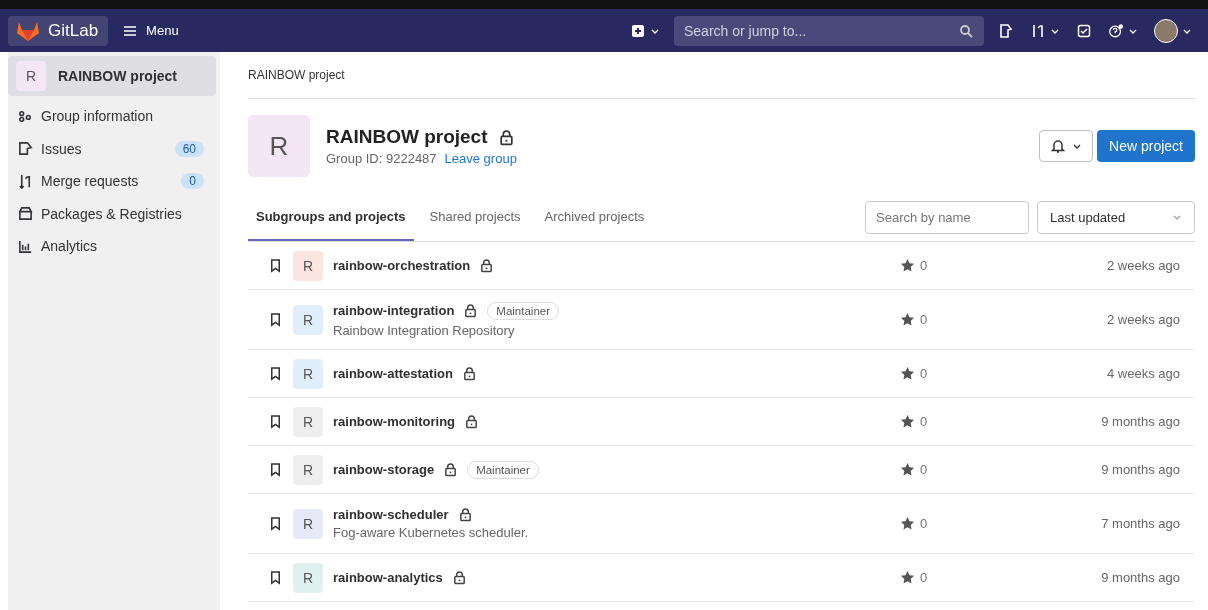 The width and height of the screenshot is (1208, 610). What do you see at coordinates (475, 217) in the screenshot?
I see `tab: Shared projects` at bounding box center [475, 217].